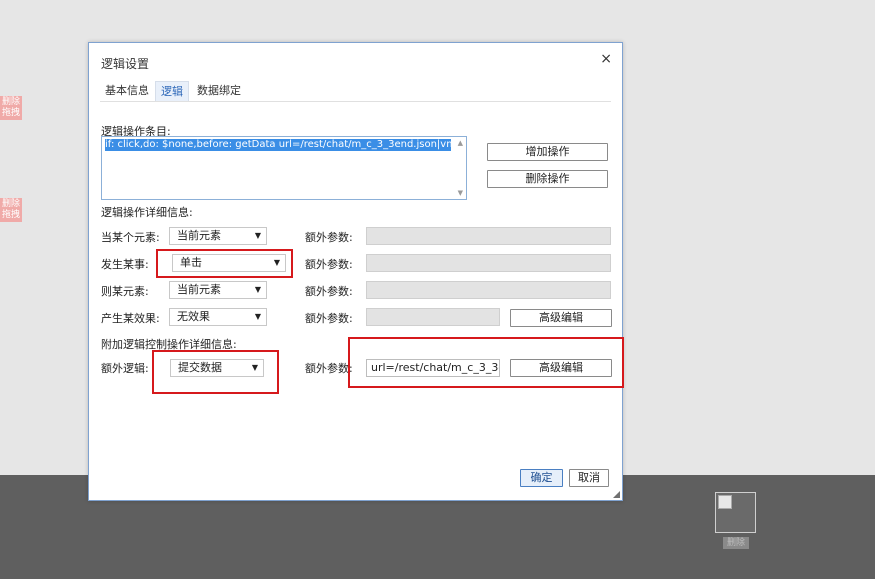 The height and width of the screenshot is (579, 875). What do you see at coordinates (169, 344) in the screenshot?
I see `attached-details-label: 附加逻辑控制操作详细信息:` at bounding box center [169, 344].